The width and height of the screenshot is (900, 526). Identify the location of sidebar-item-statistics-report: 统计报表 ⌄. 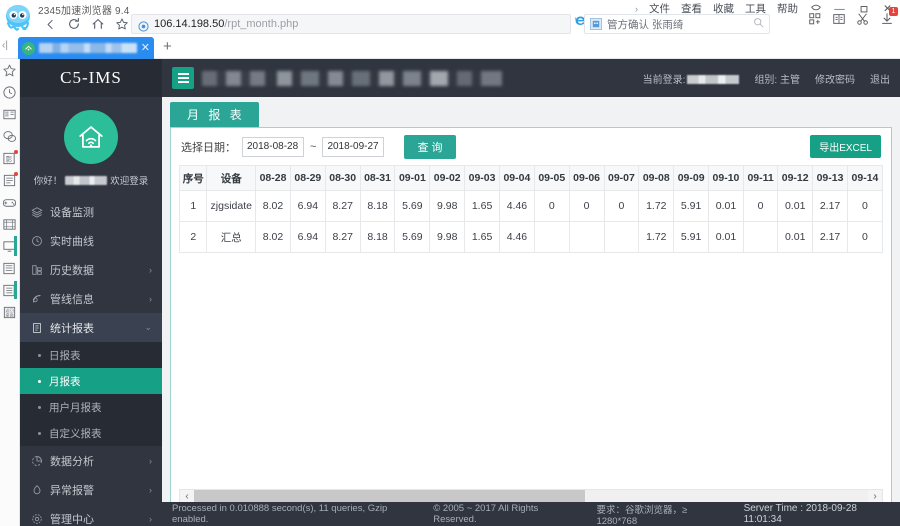
(91, 327).